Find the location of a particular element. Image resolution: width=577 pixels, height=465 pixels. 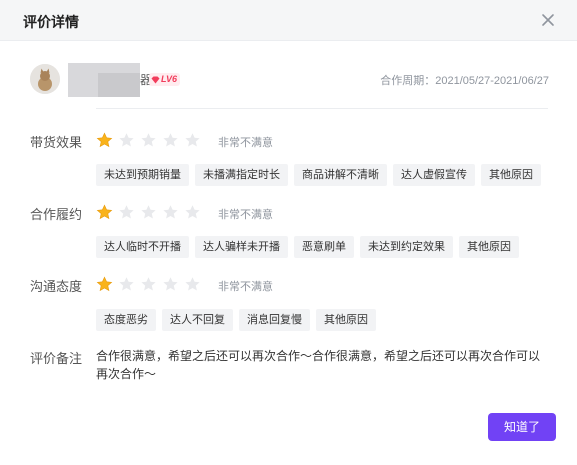

reason-tag: 达人骗样未开播 is located at coordinates (241, 247).